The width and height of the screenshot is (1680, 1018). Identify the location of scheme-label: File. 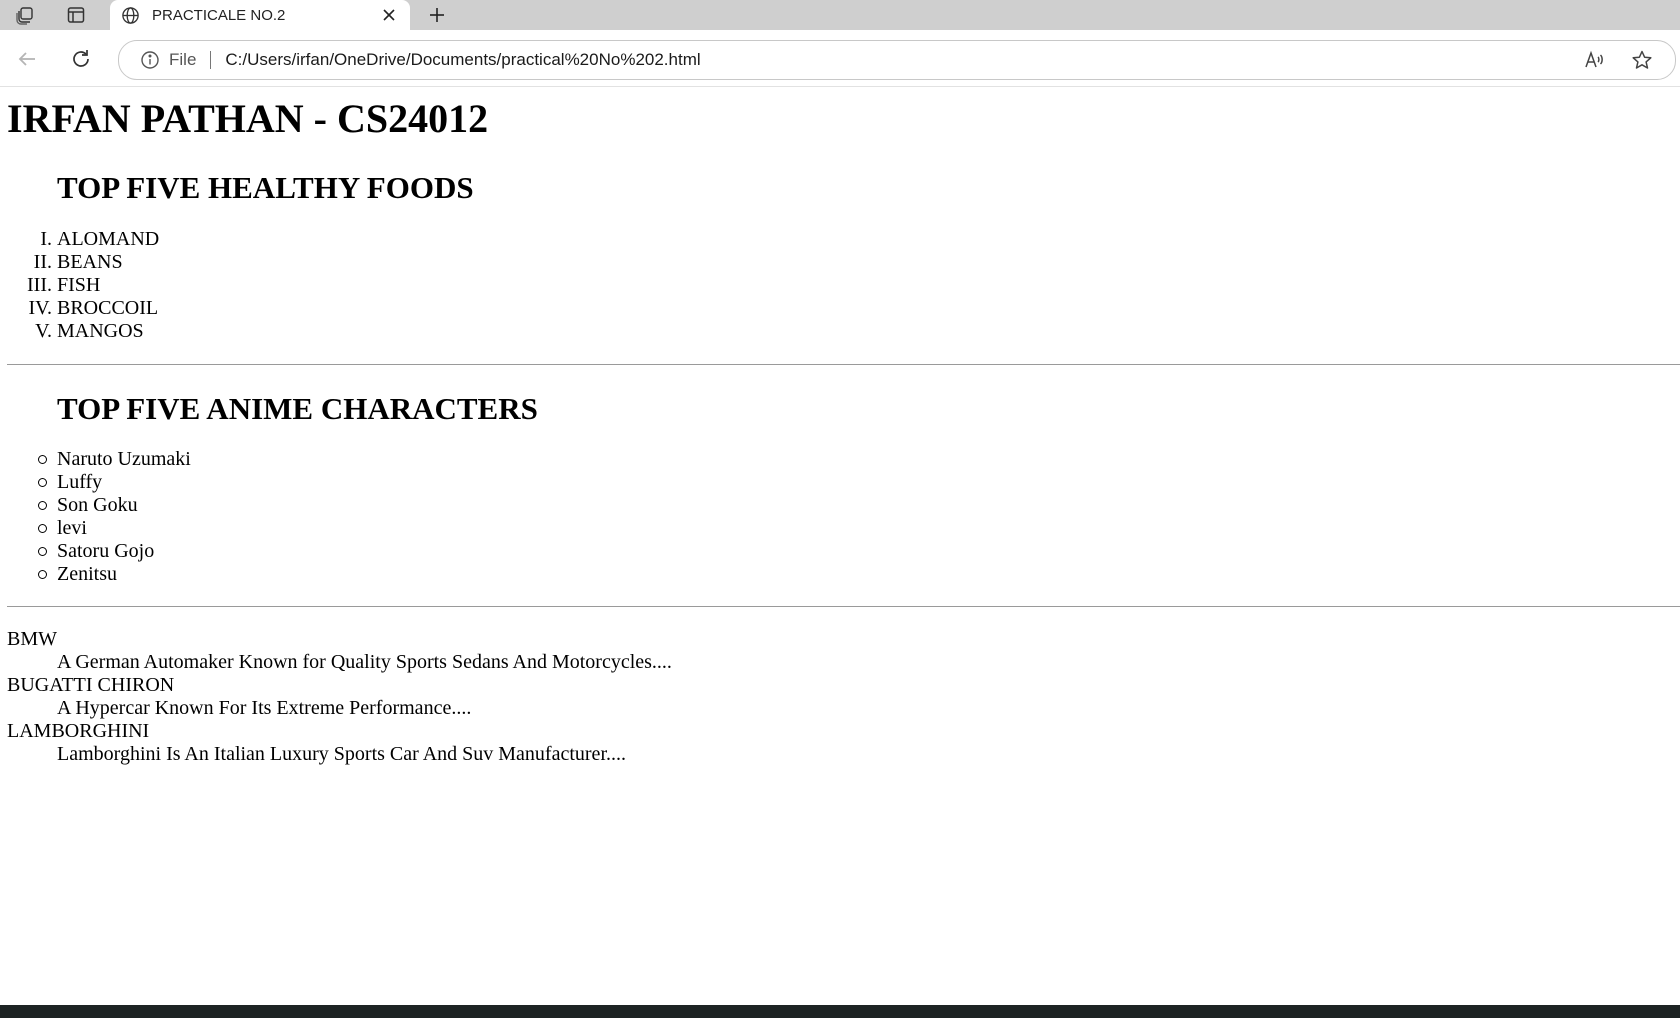
(183, 59).